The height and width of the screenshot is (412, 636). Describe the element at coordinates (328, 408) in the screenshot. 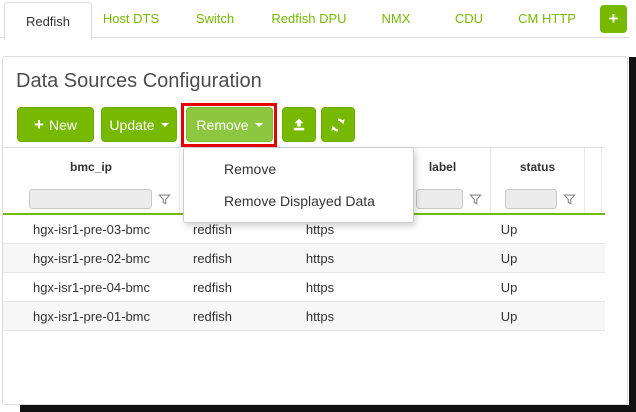

I see `screenshot-bottom-edge` at that location.